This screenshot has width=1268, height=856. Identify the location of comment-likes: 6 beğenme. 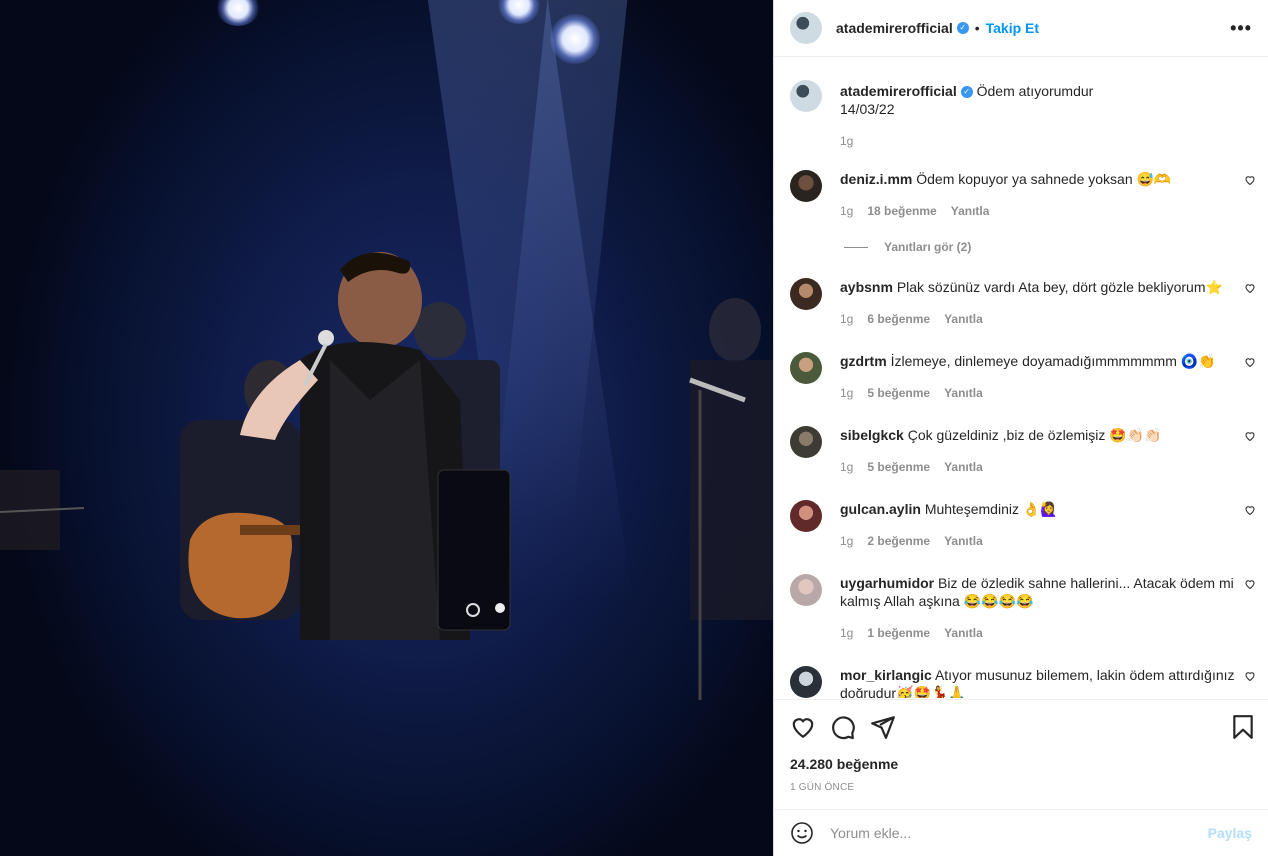
(898, 319).